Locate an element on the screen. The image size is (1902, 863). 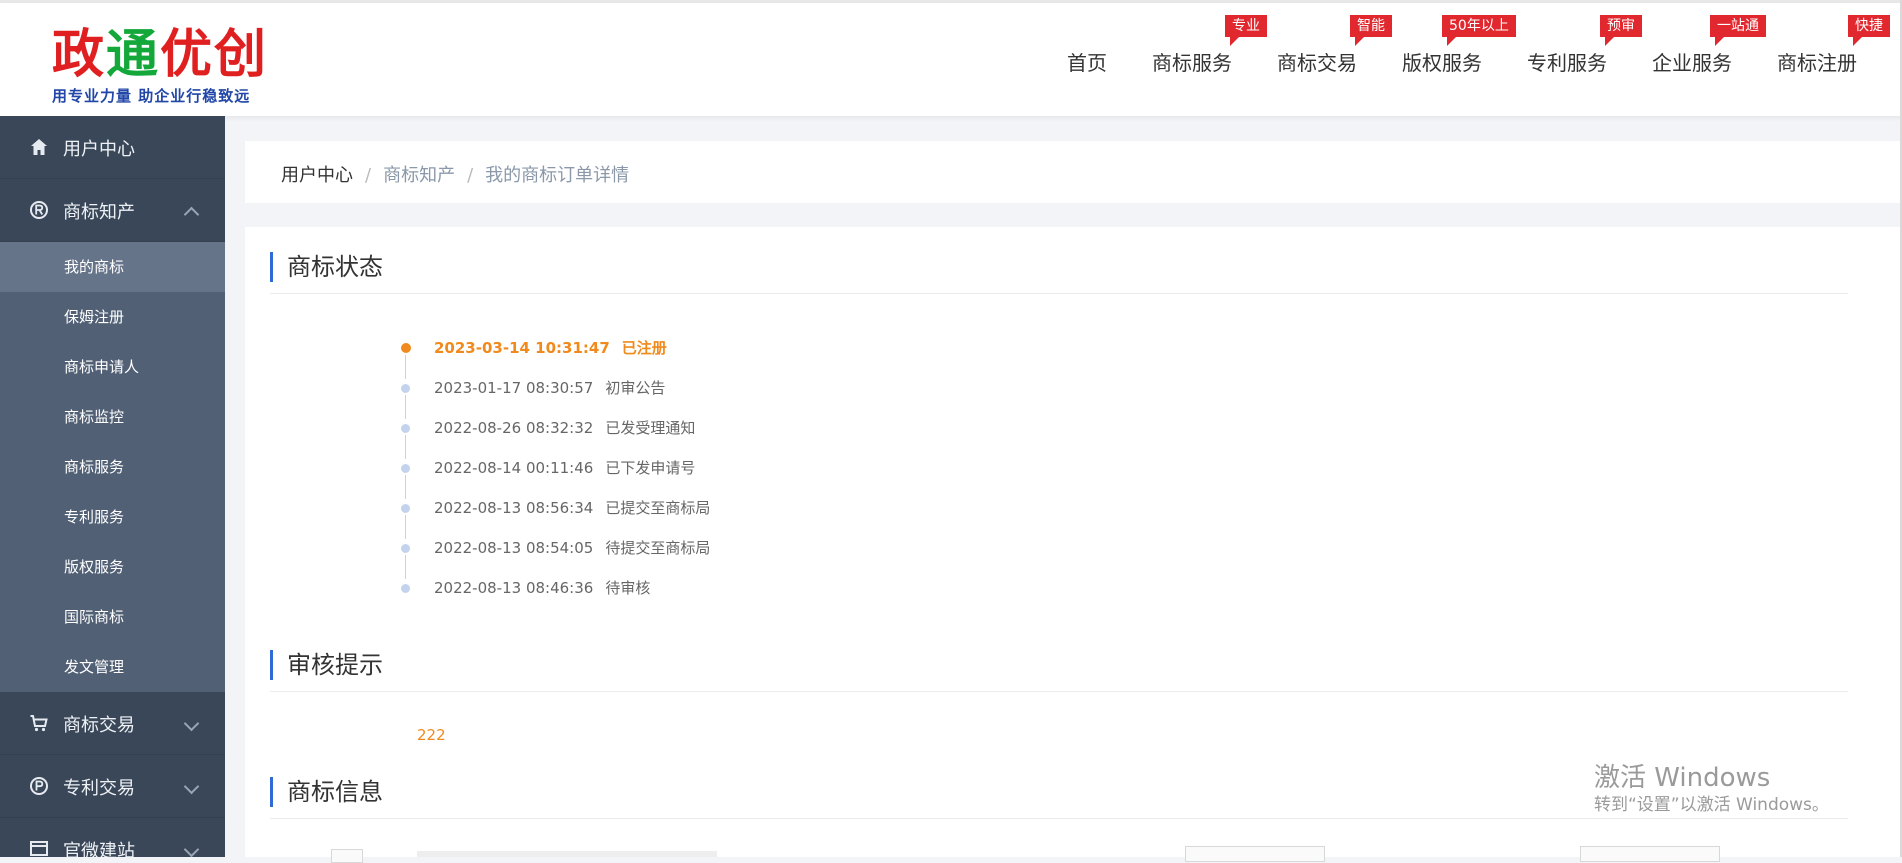
sidebar-item-patent-service: 专利服务 is located at coordinates (112, 517).